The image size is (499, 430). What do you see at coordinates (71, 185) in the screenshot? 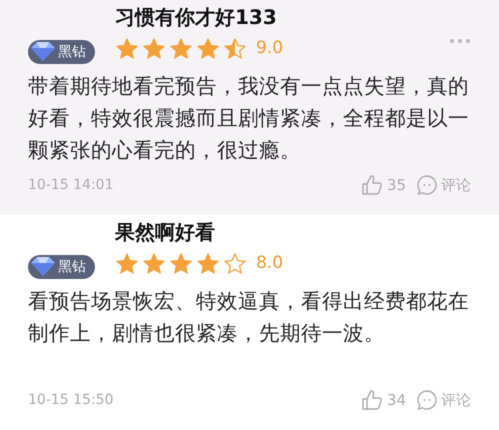
I see `timestamp: 10-15 14:01` at bounding box center [71, 185].